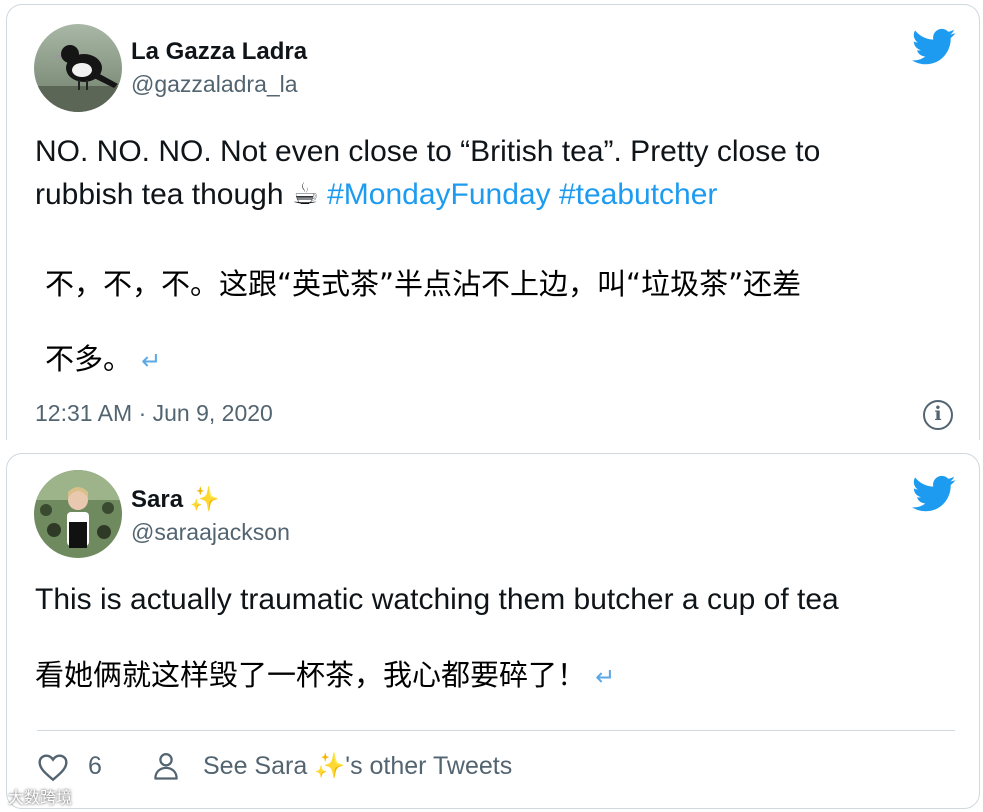 The image size is (983, 812). I want to click on translation-line1: 不，不，不。这跟“英式茶”半点沾不上边，叫“垃圾茶”还差, so click(423, 284).